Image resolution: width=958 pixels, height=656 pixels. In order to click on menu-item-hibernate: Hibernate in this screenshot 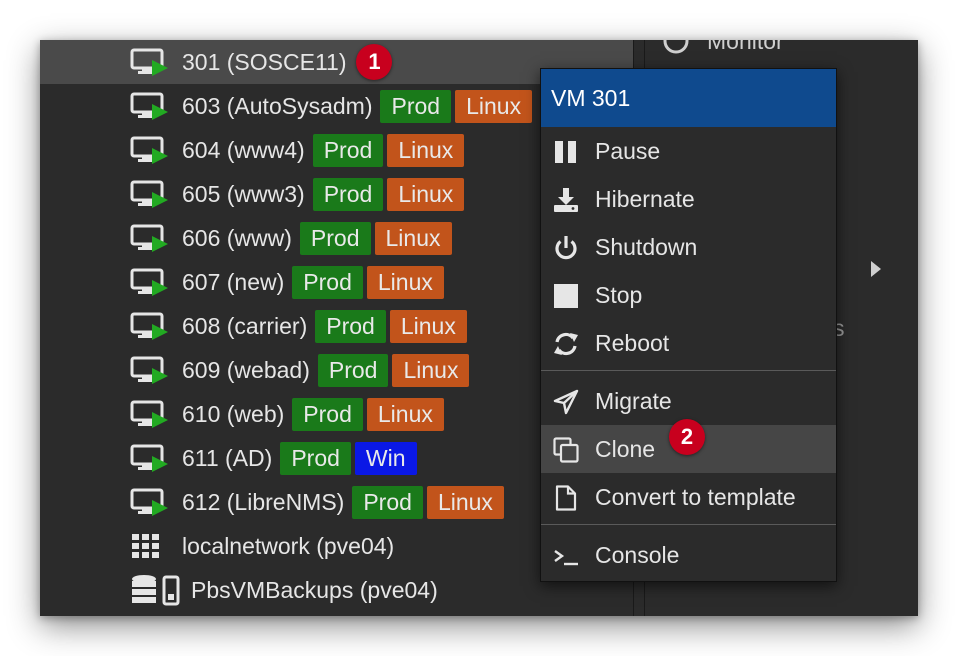, I will do `click(688, 199)`.